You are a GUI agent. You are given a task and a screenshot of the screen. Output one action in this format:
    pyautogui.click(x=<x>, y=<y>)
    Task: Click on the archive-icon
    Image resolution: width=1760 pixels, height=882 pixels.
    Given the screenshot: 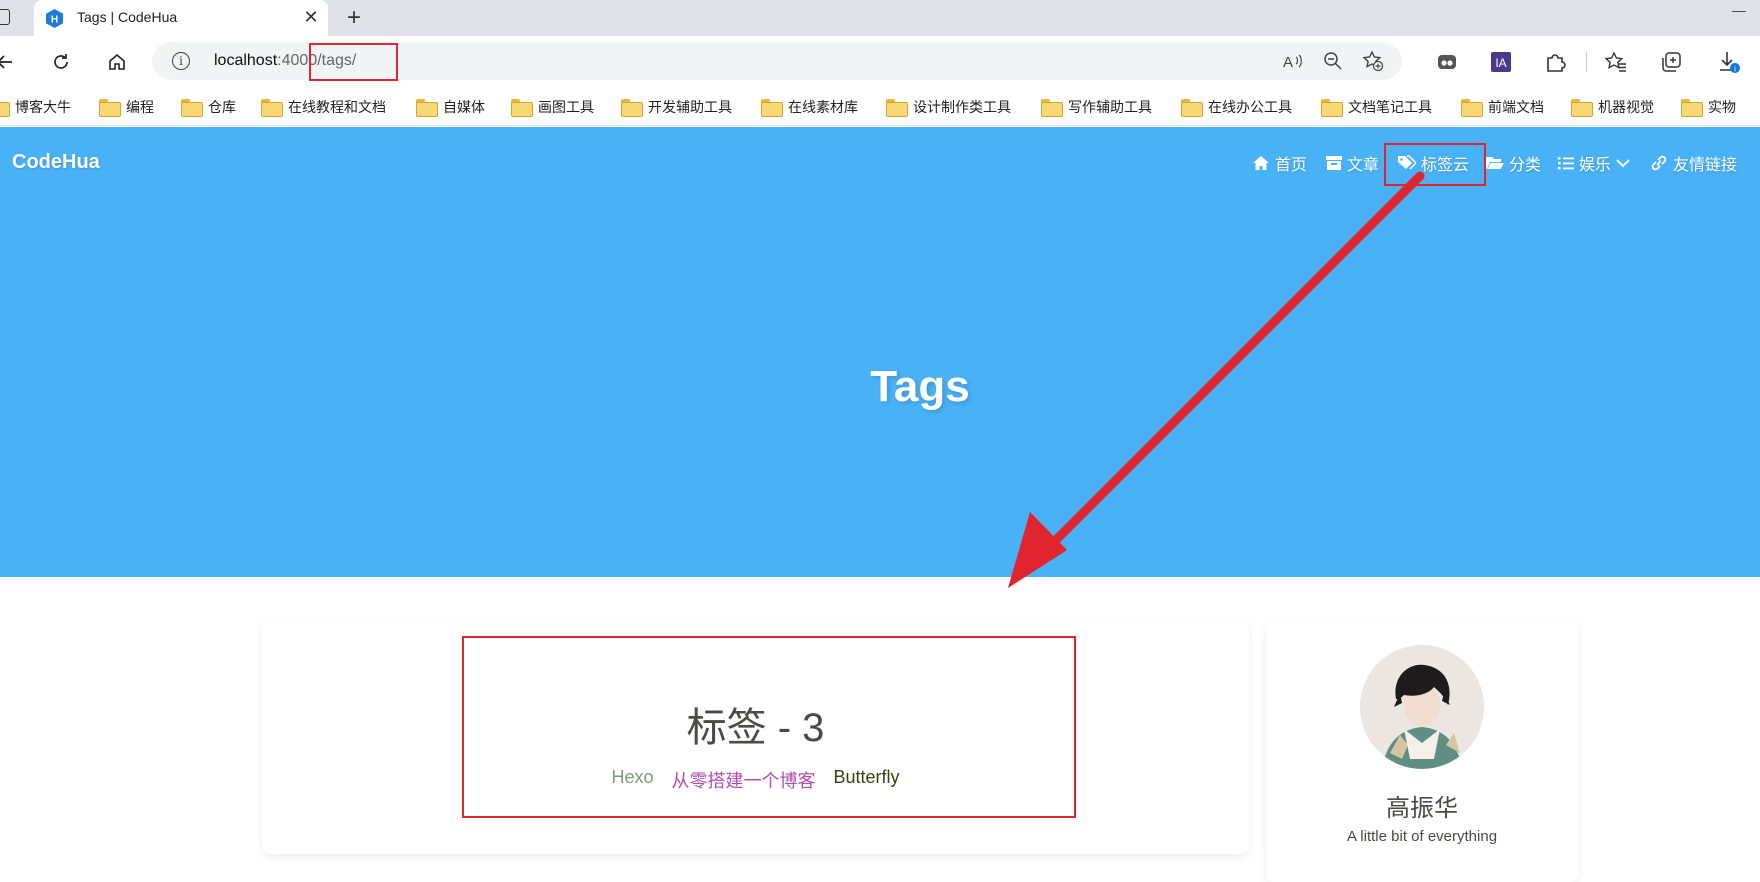 What is the action you would take?
    pyautogui.click(x=1334, y=163)
    